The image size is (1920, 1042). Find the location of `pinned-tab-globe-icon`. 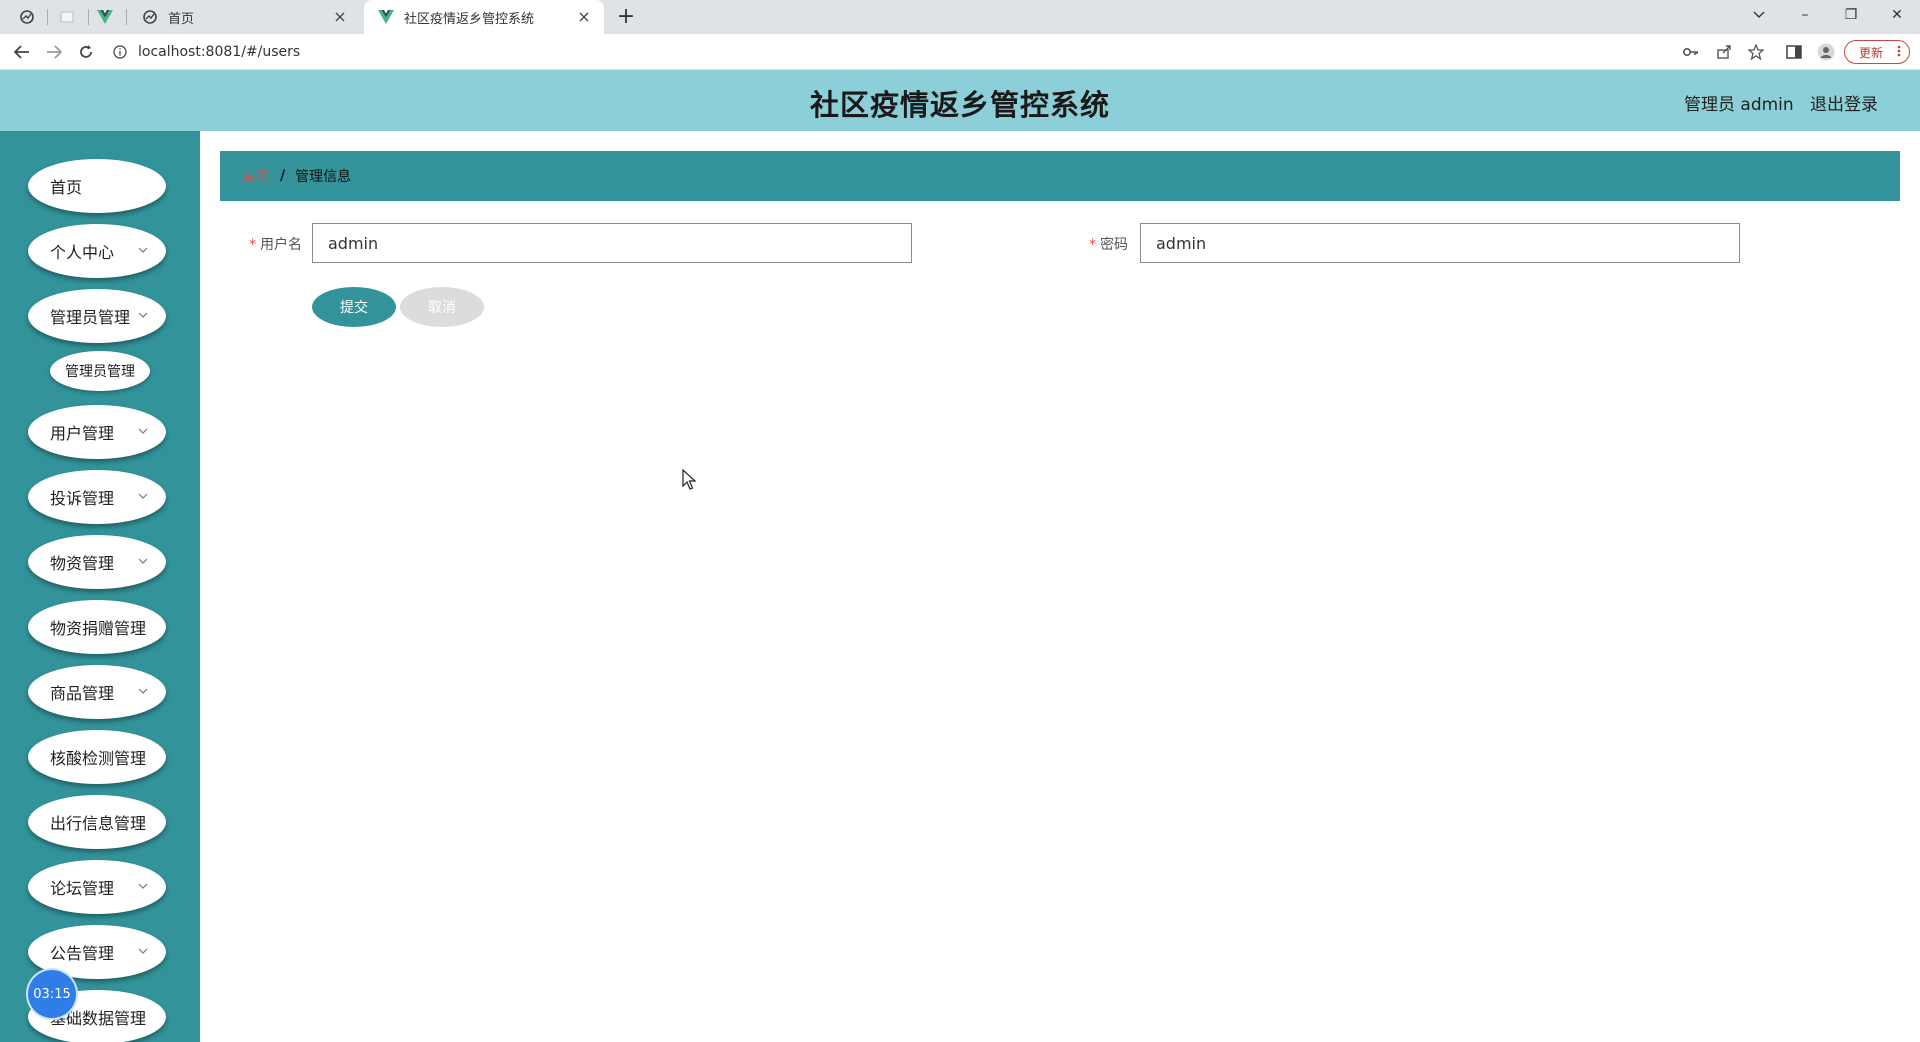

pinned-tab-globe-icon is located at coordinates (27, 17).